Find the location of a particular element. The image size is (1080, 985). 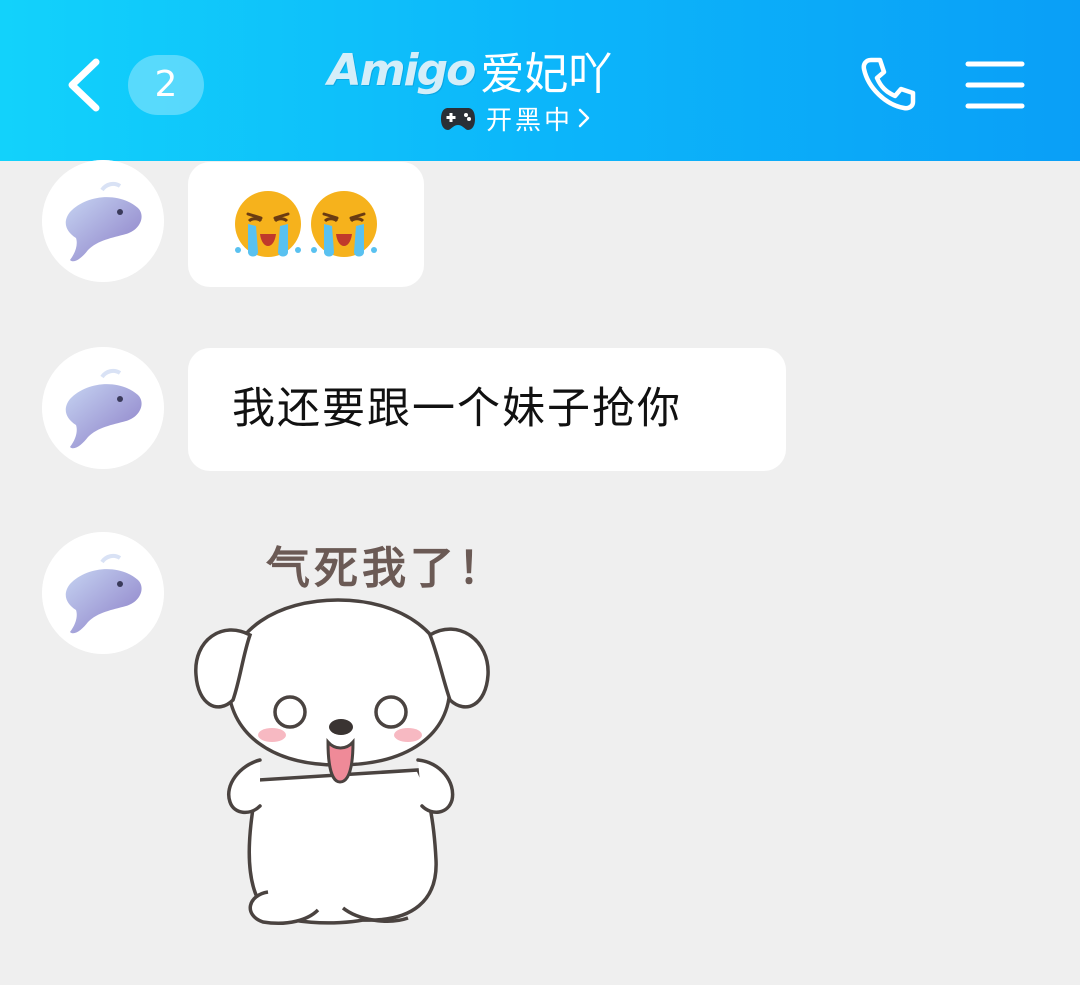

chevron-left-icon is located at coordinates (84, 85).